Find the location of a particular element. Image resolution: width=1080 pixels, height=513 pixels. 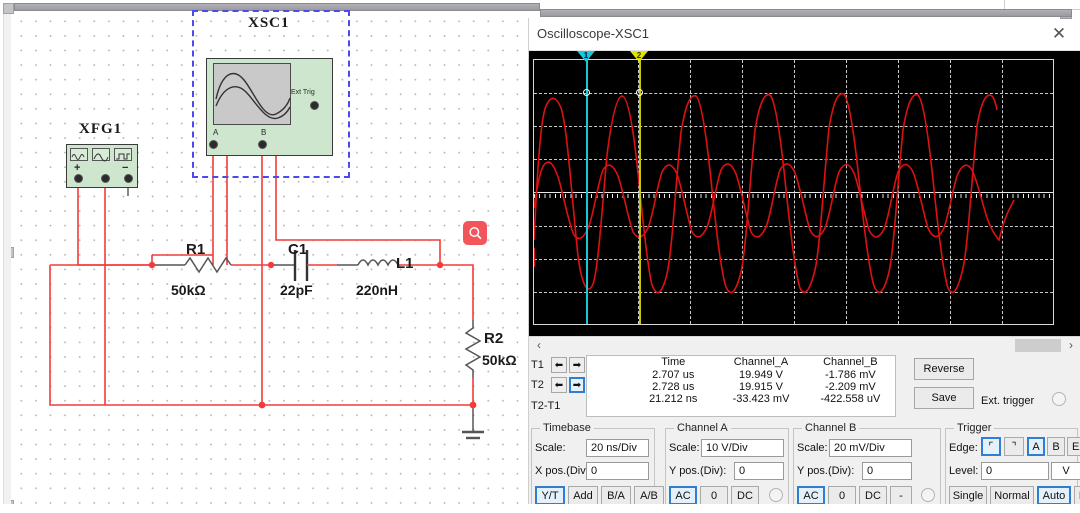

trigger-mode-single: Single is located at coordinates (968, 495).